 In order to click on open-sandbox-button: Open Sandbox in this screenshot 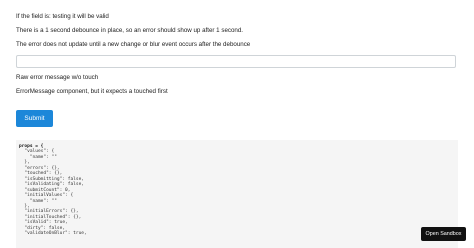, I will do `click(443, 234)`.